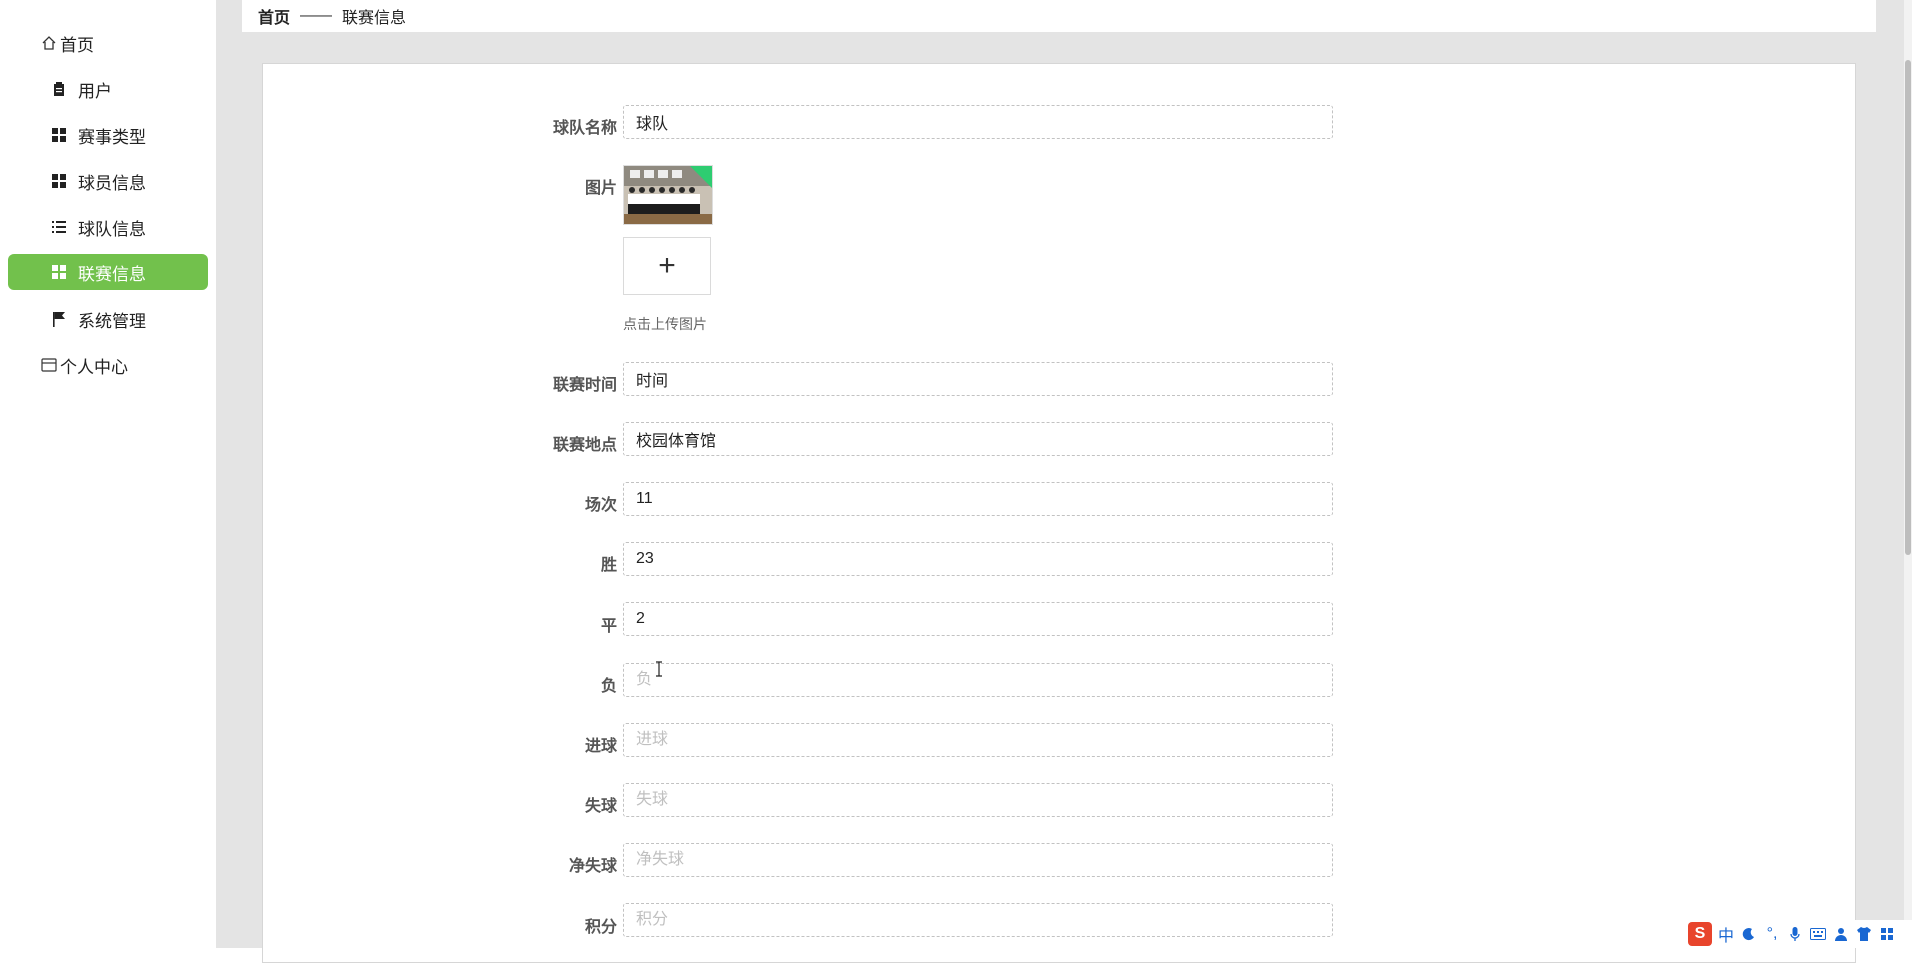  Describe the element at coordinates (978, 920) in the screenshot. I see `points-input` at that location.